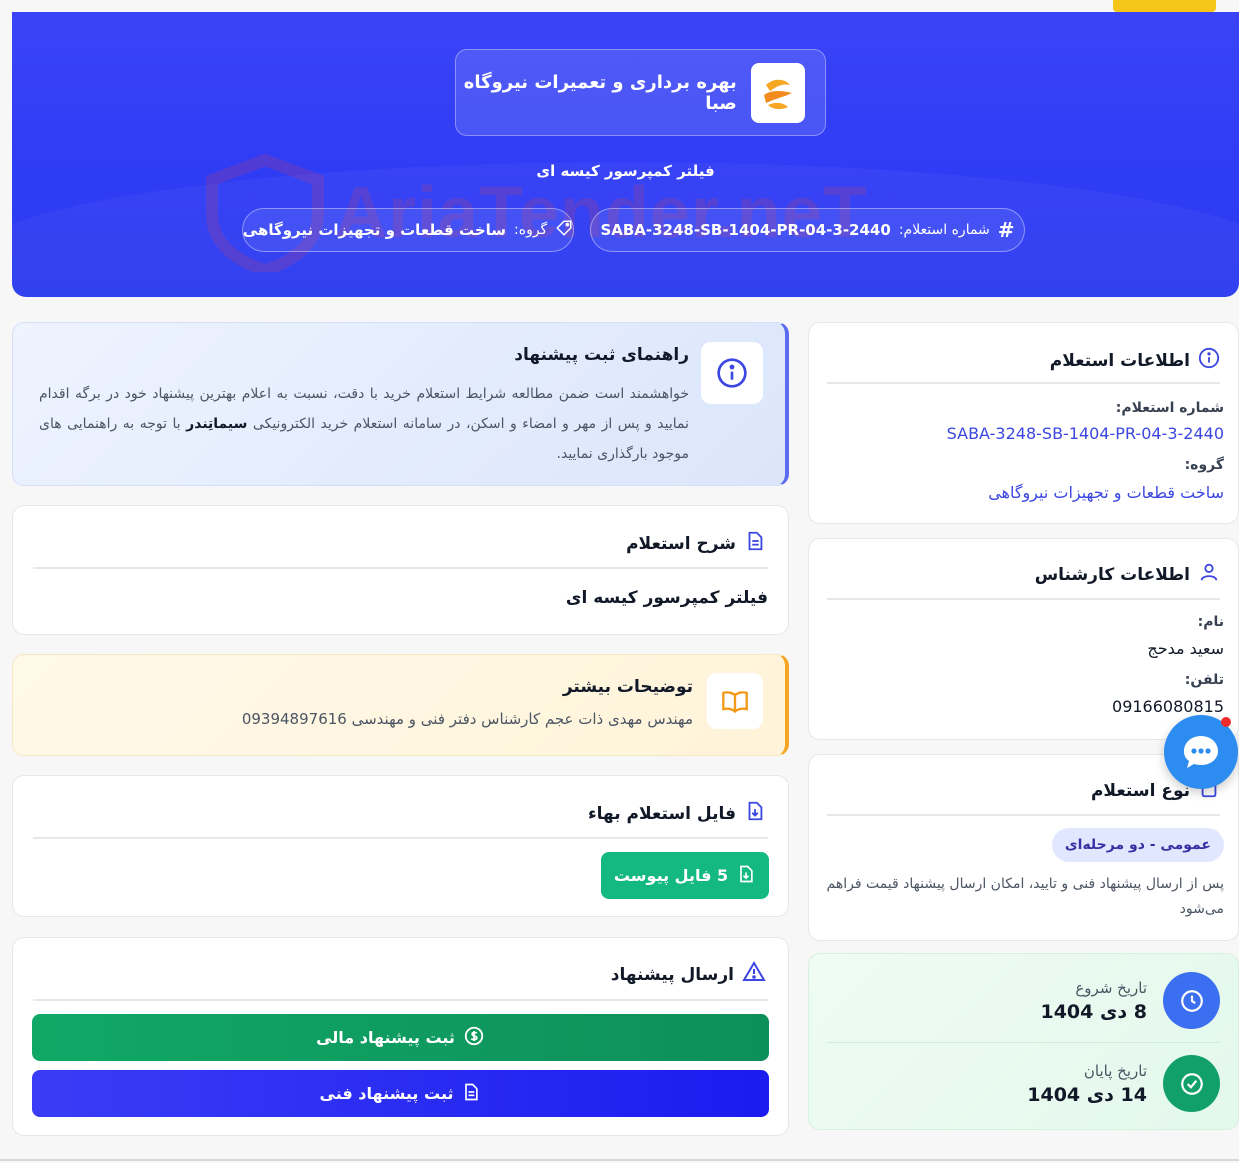  I want to click on expert-name-value: سعید مدحج, so click(1185, 648).